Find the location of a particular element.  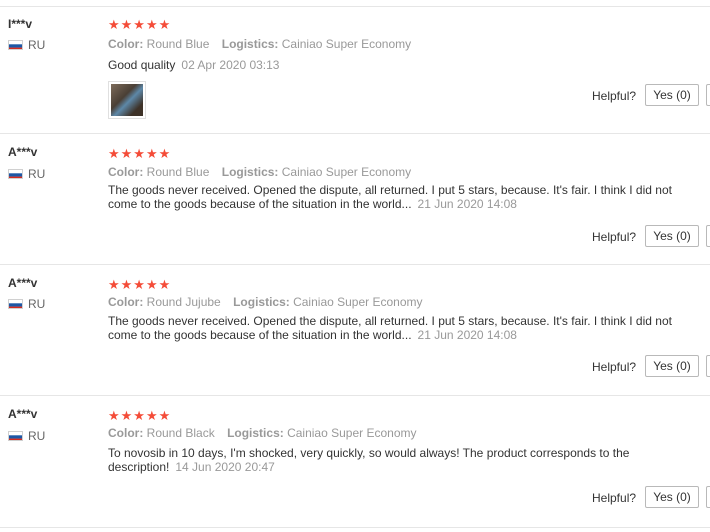

review-photo is located at coordinates (127, 100).